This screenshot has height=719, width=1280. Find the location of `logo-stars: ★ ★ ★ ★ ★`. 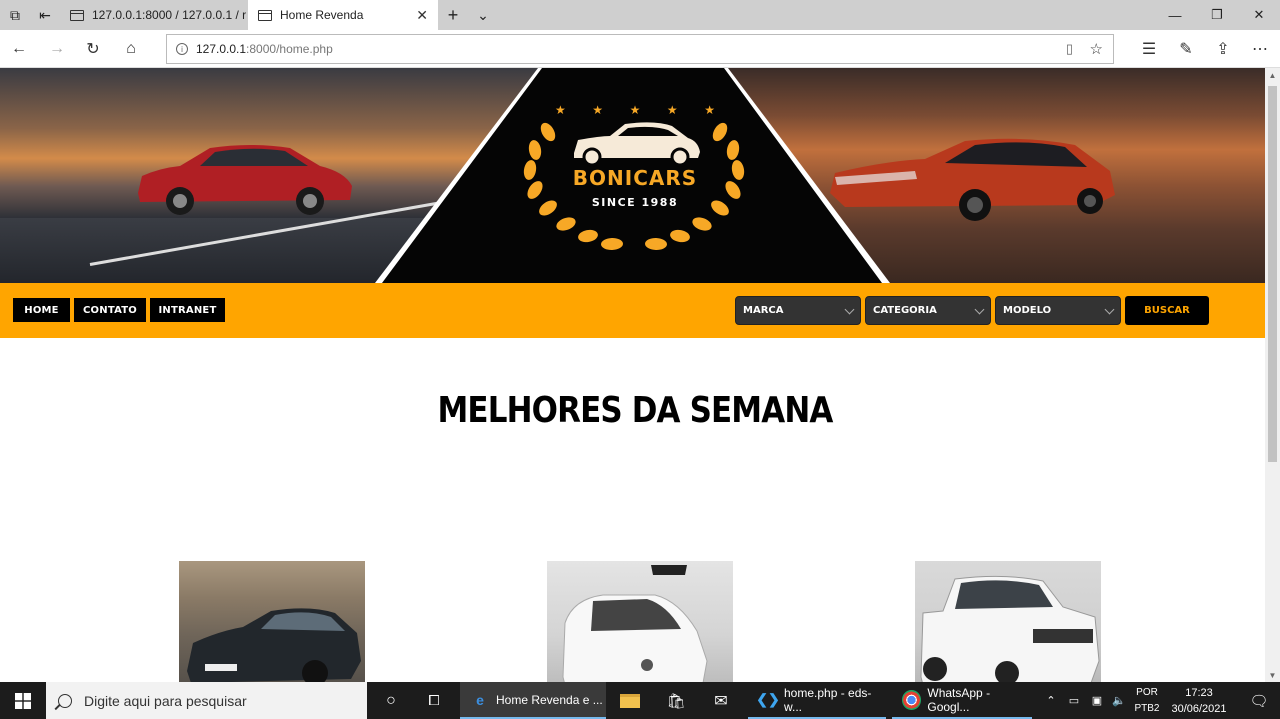

logo-stars: ★ ★ ★ ★ ★ is located at coordinates (635, 110).